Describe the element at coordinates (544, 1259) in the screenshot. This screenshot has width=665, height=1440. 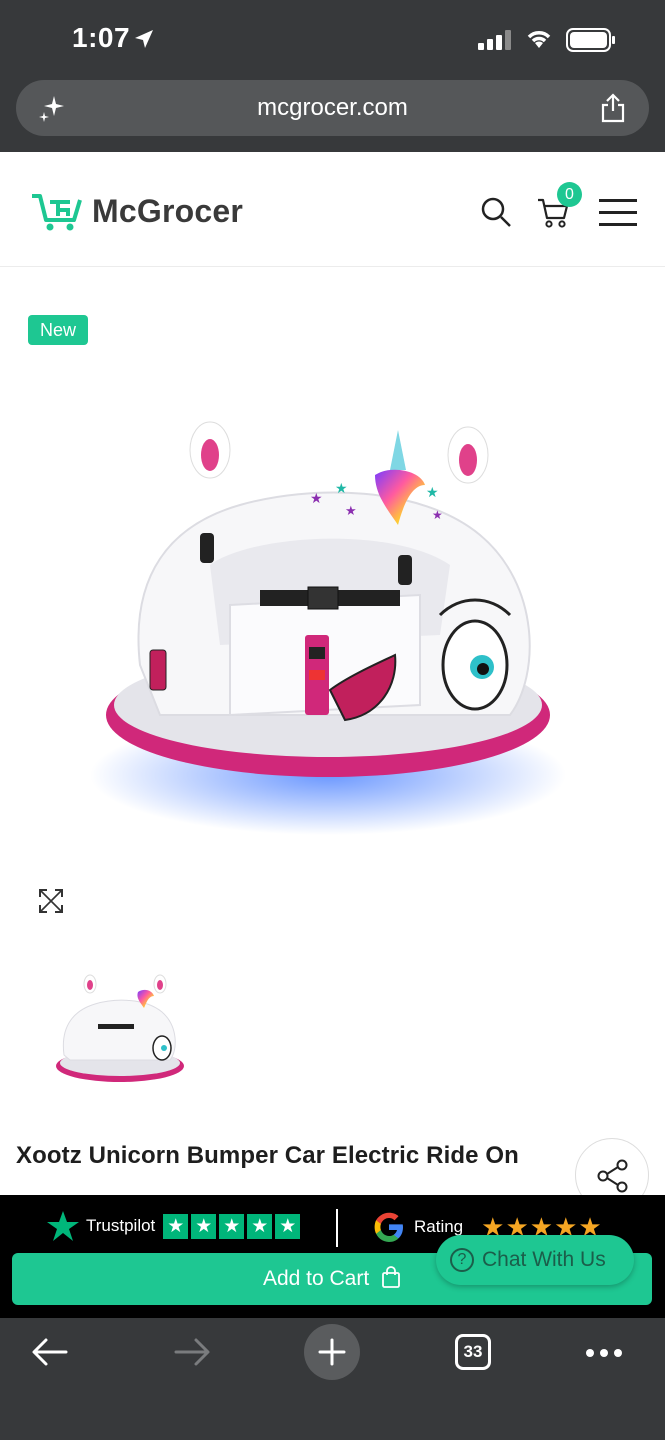
I see `chat-label: Chat With Us` at that location.